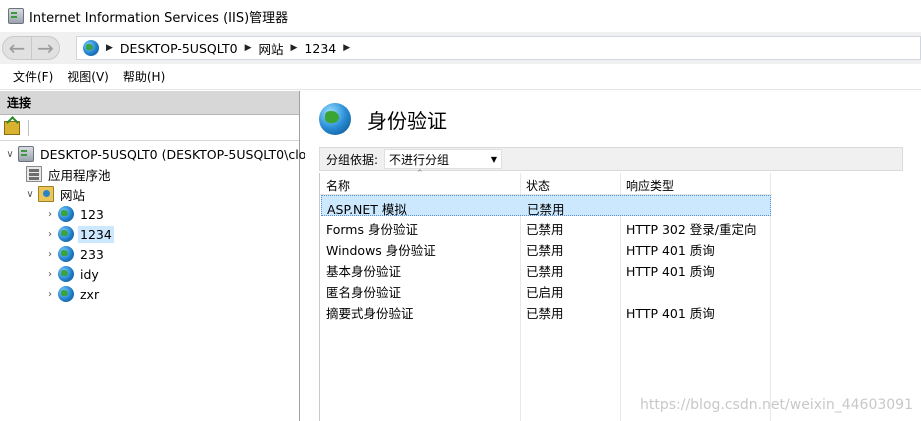  Describe the element at coordinates (90, 294) in the screenshot. I see `tree-node-label: zxr` at that location.